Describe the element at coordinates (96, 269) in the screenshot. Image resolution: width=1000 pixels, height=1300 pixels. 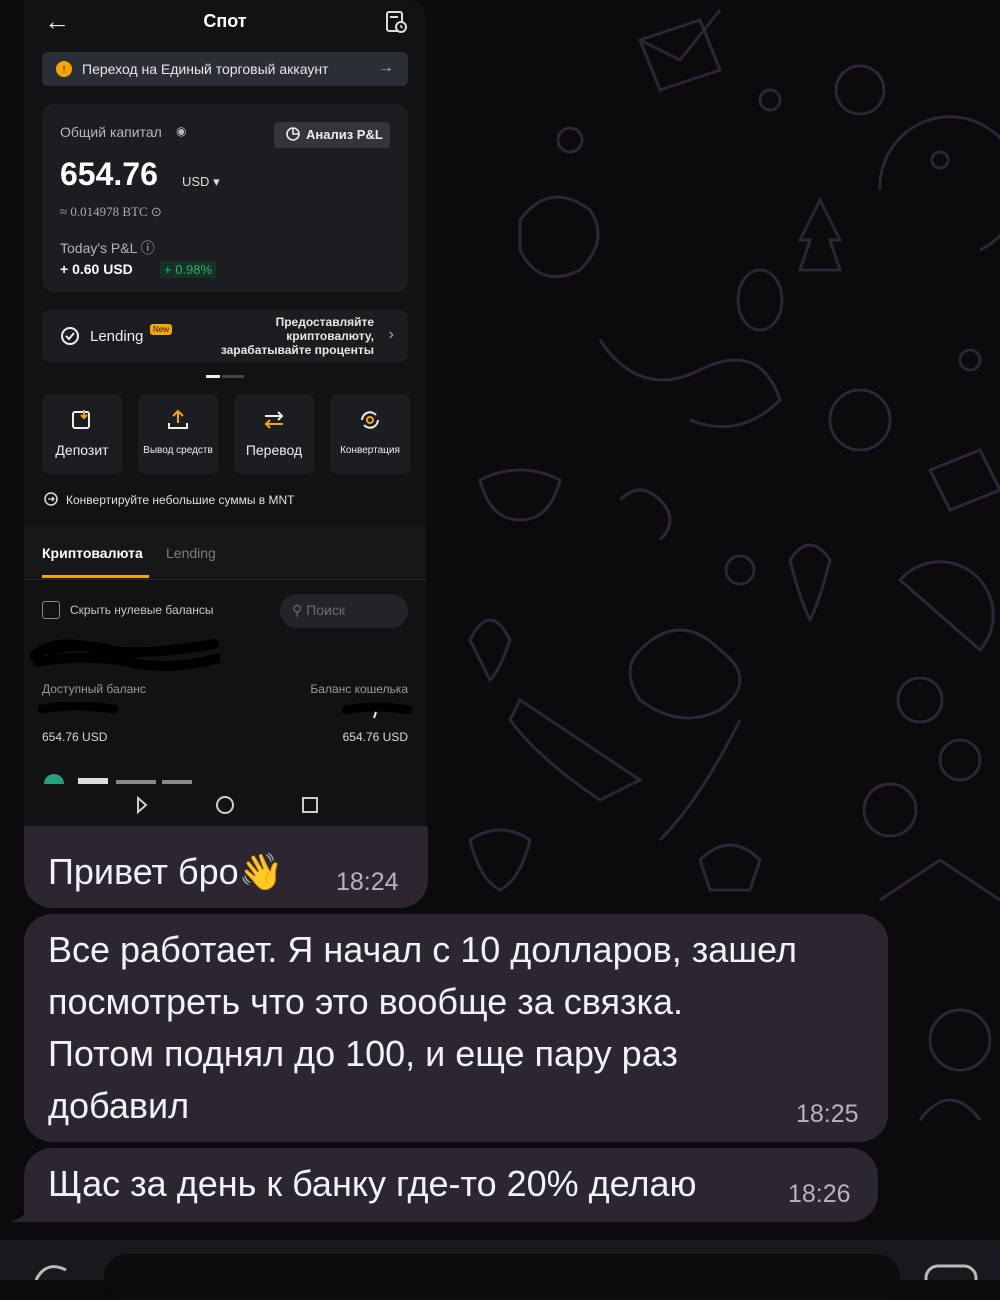
I see `today-pnl-value: + 0.60 USD` at that location.